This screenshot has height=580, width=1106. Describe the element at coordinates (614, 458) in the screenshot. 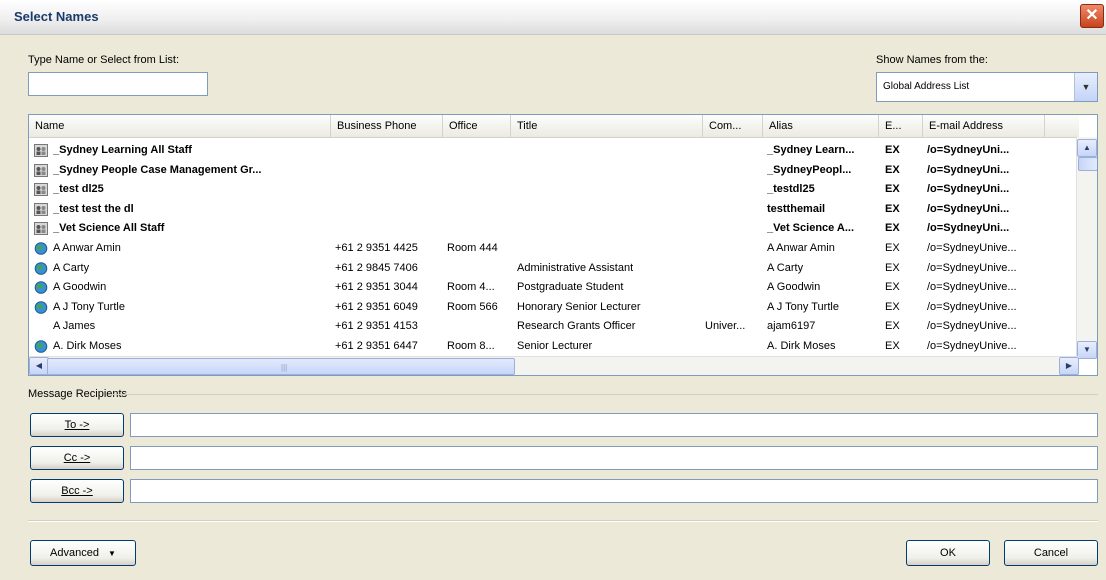

I see `cc-field` at that location.